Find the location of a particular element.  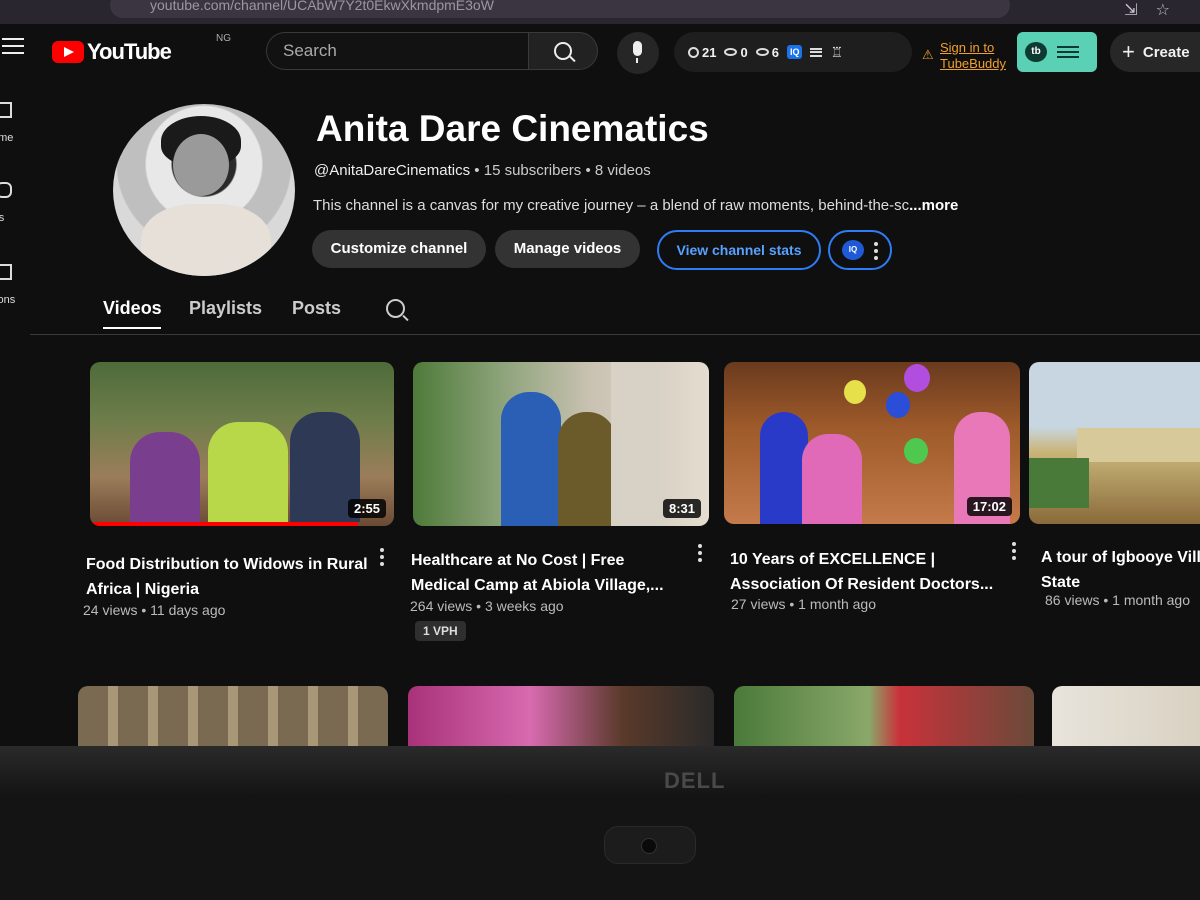

create-button: + Create is located at coordinates (1155, 52).